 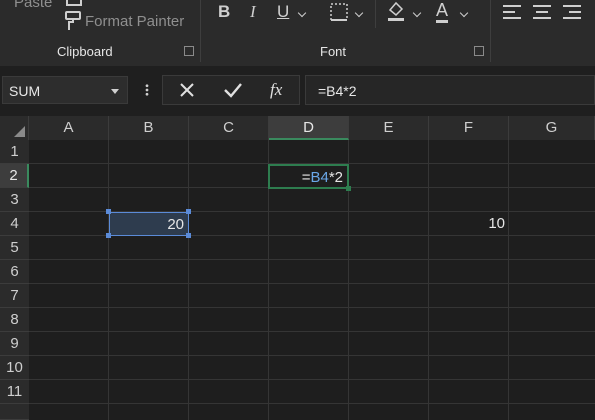 I want to click on formula-reference-b4: B4, so click(x=319, y=177).